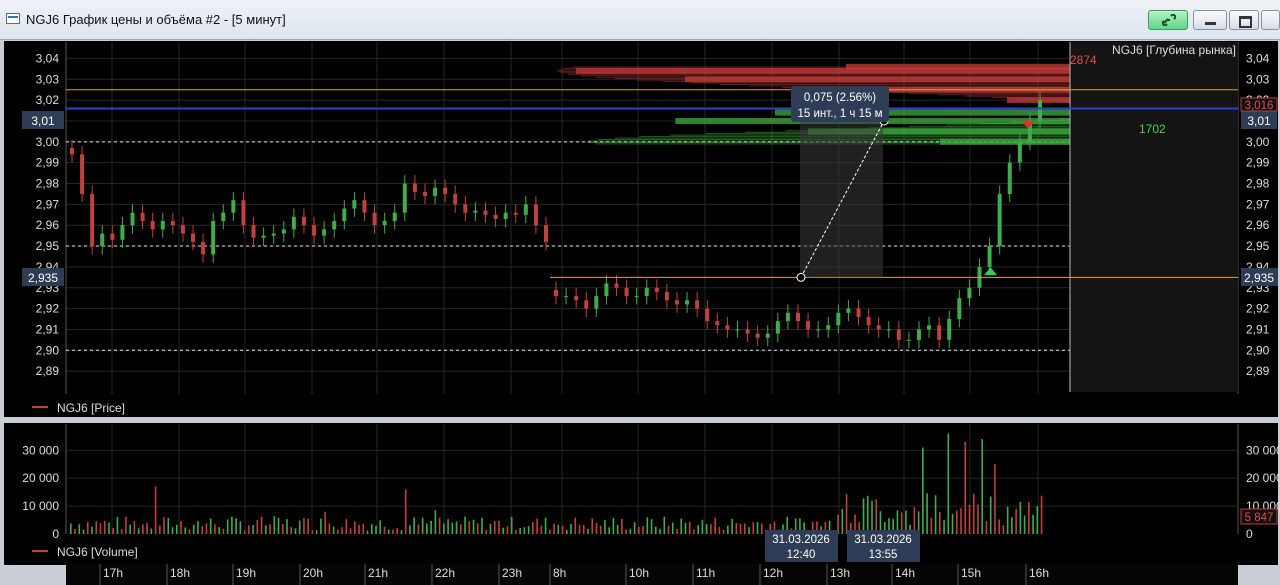 The height and width of the screenshot is (585, 1280). What do you see at coordinates (1270, 20) in the screenshot?
I see `close-button` at bounding box center [1270, 20].